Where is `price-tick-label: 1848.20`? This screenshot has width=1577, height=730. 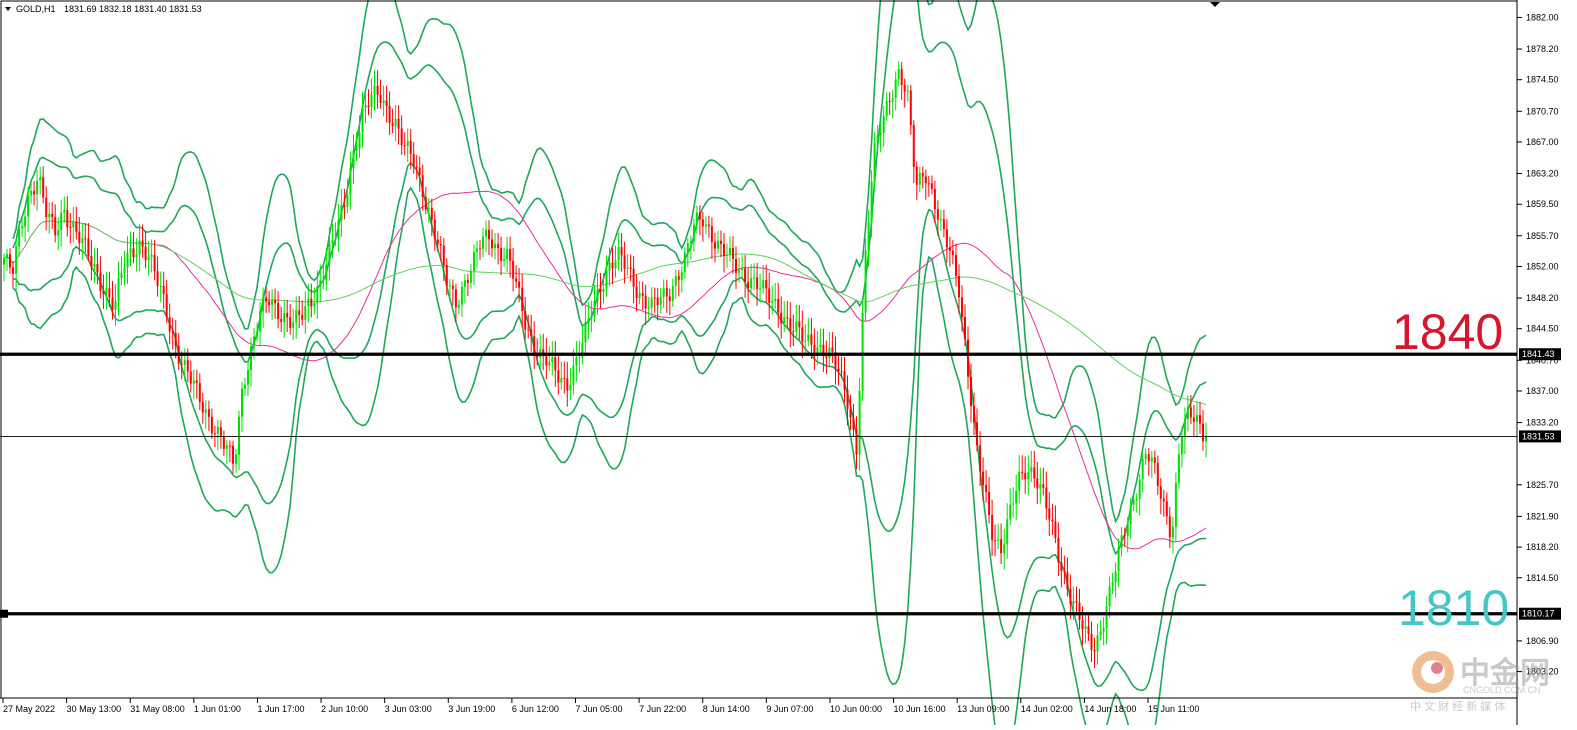
price-tick-label: 1848.20 is located at coordinates (1542, 298).